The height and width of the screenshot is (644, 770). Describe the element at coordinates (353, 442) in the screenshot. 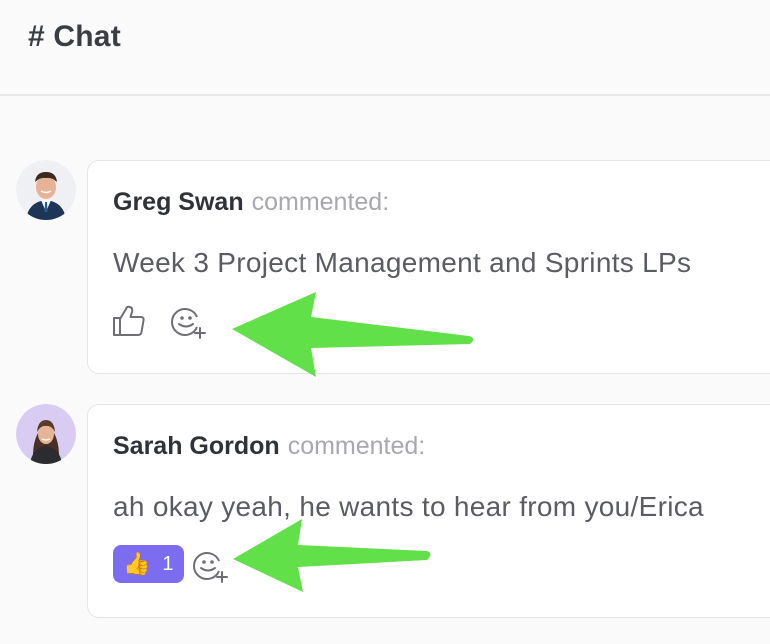

I see `arrow-annotation` at that location.